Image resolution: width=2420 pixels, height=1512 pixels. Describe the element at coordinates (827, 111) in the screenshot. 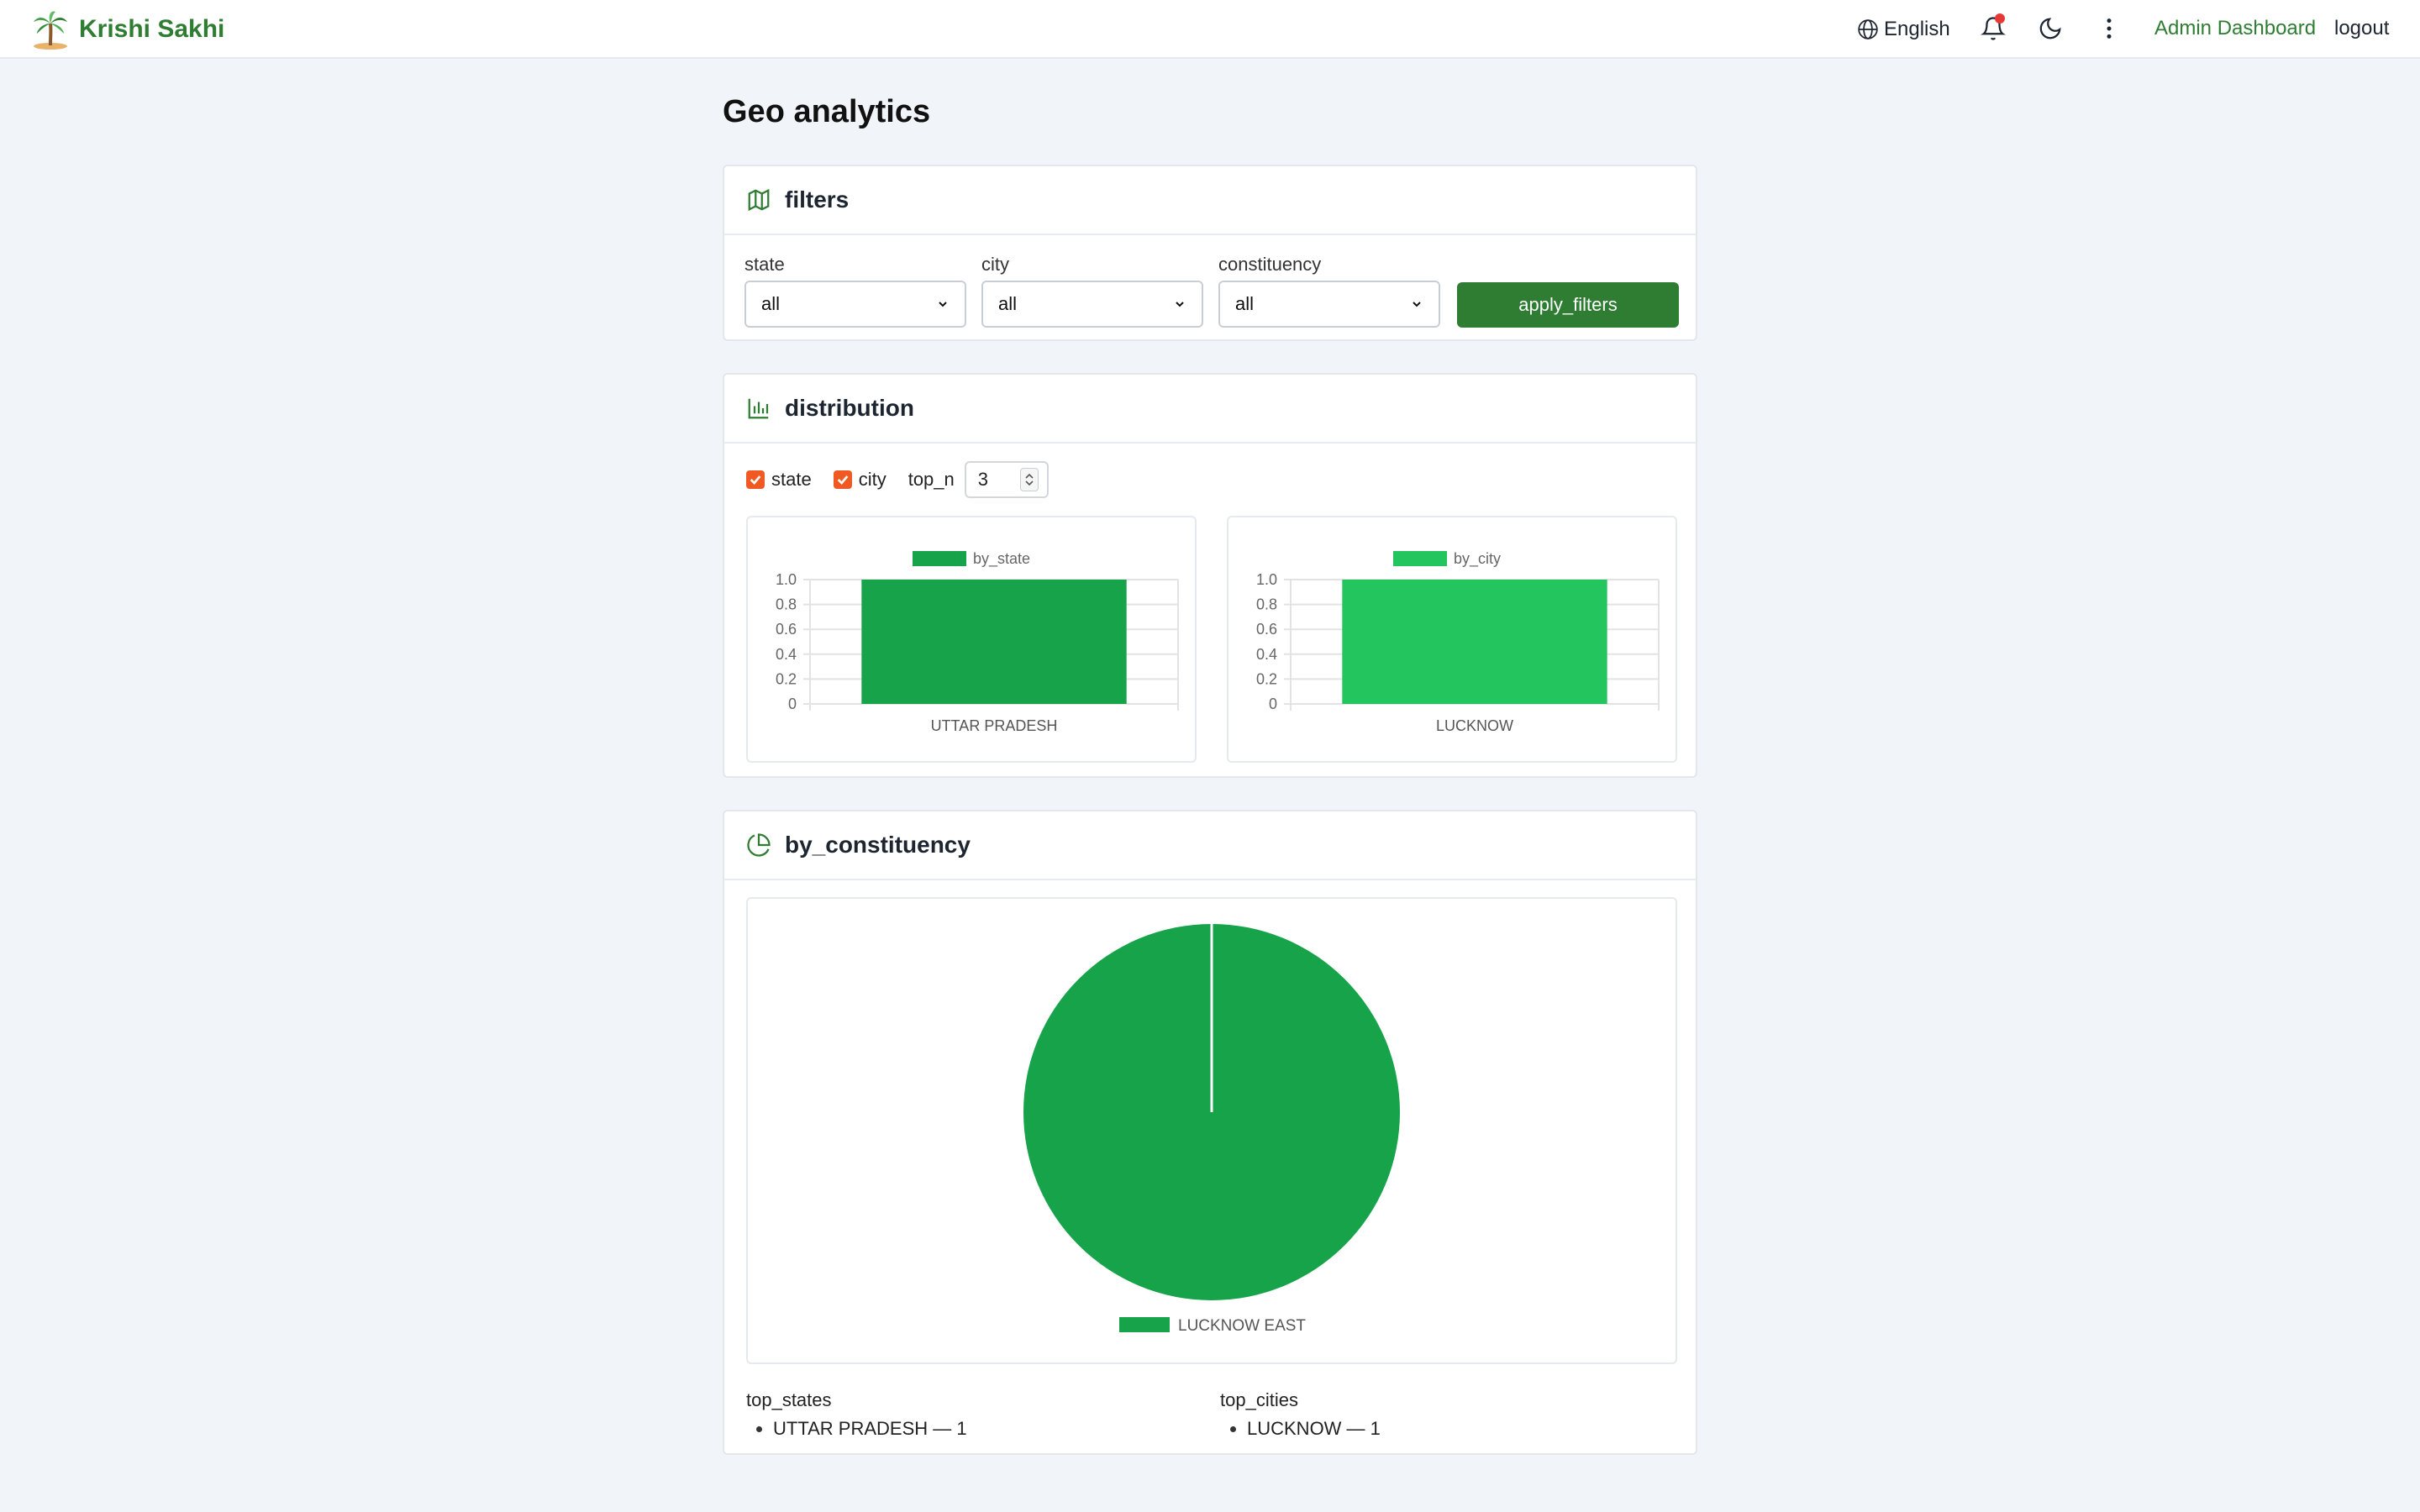

I see `page-title: Geo analytics` at that location.